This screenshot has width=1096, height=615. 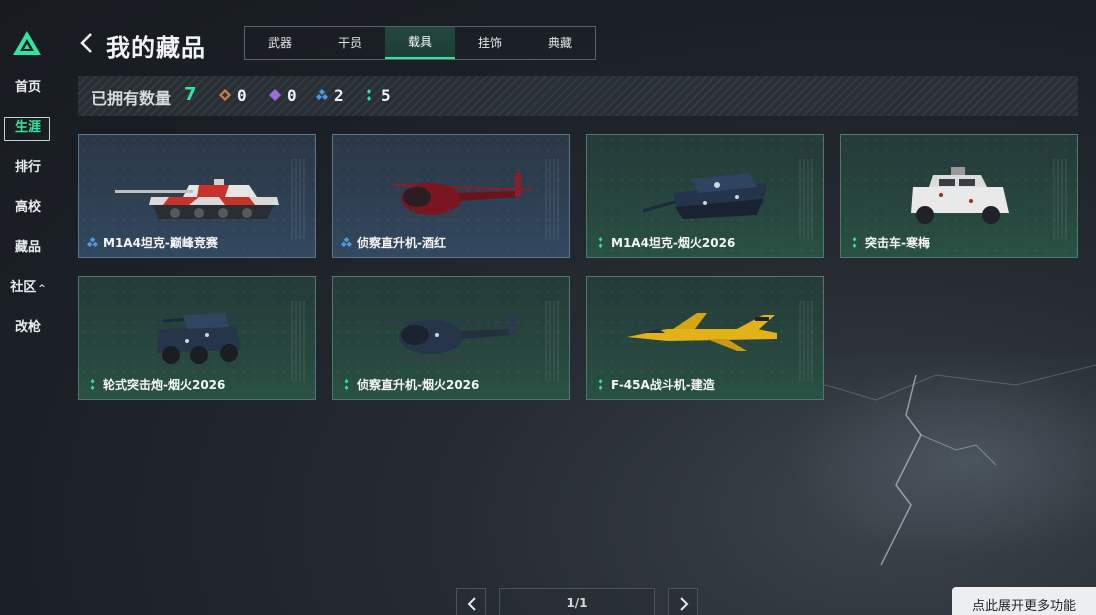 I want to click on rarity-count-orange: 0, so click(x=233, y=95).